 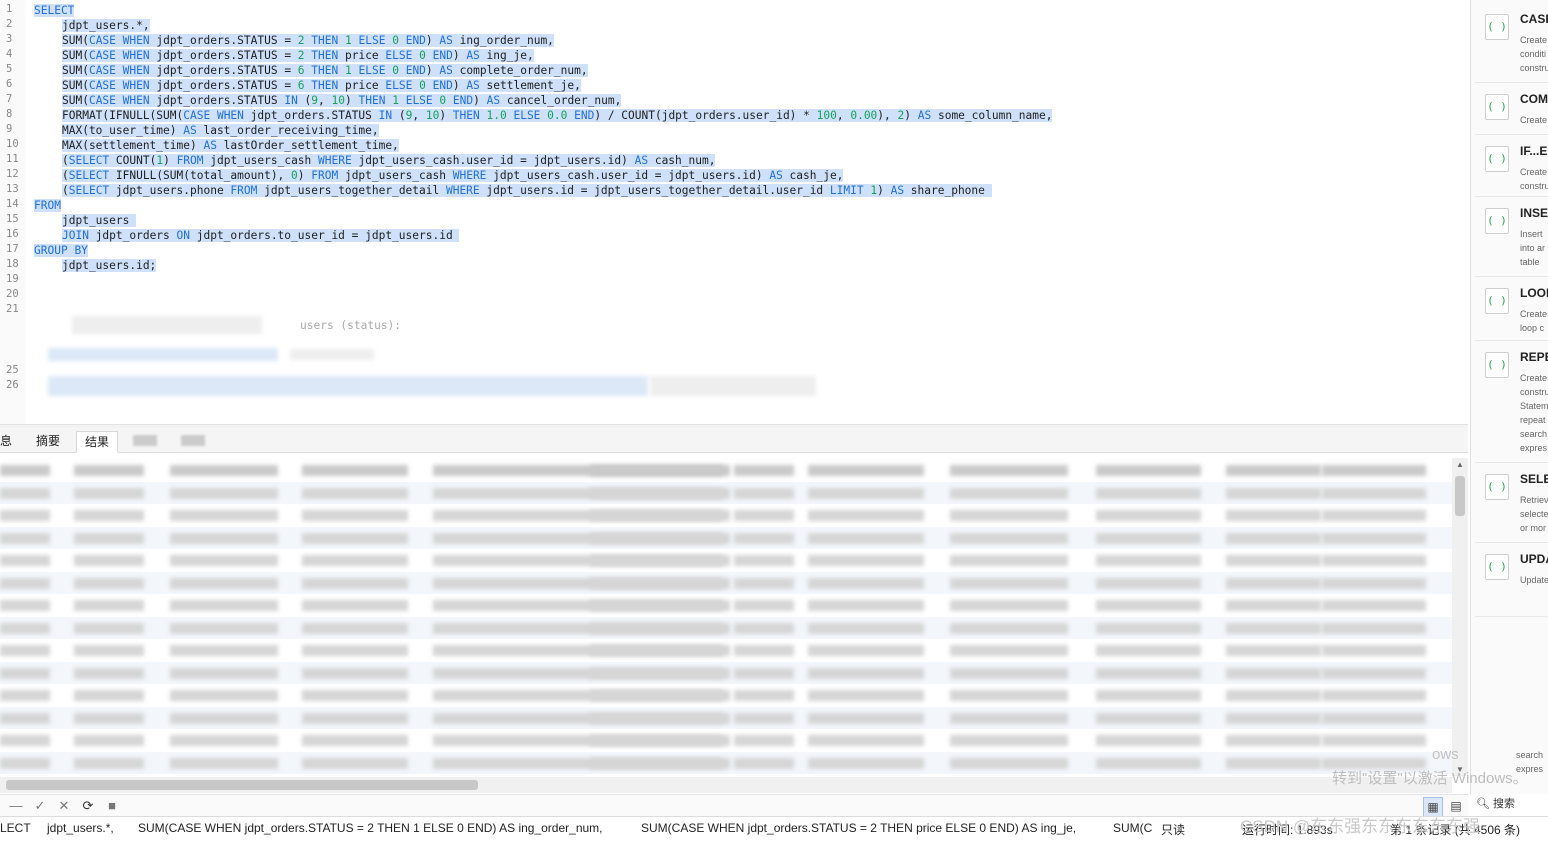 I want to click on snippet-item: ( ) IF...EI Create constru, so click(x=1511, y=167).